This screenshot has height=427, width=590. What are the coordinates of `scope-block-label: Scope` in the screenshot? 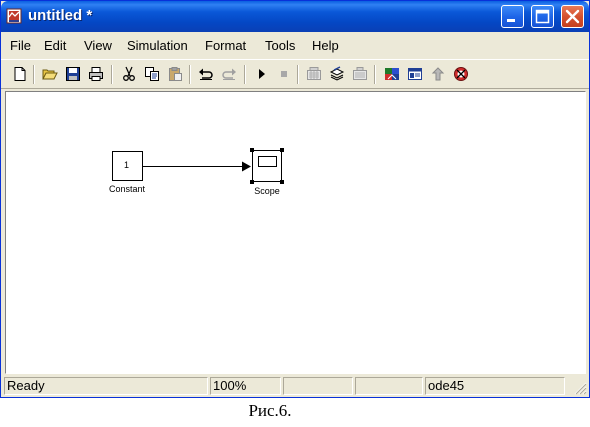 It's located at (267, 191).